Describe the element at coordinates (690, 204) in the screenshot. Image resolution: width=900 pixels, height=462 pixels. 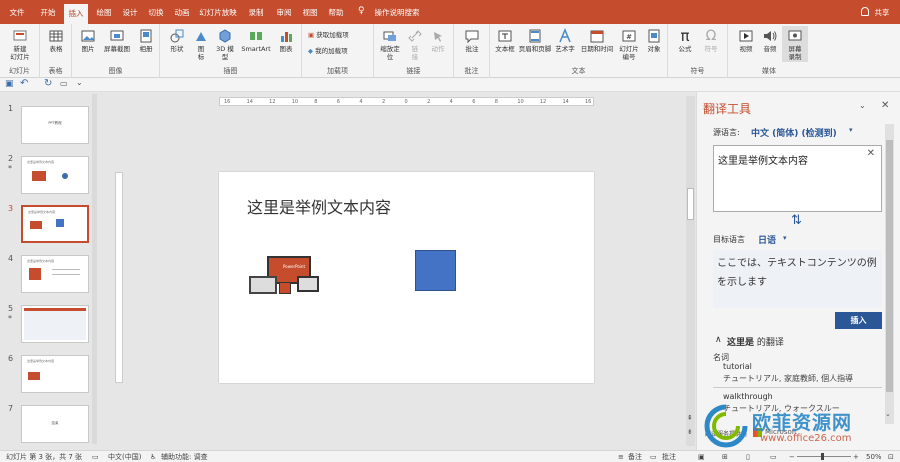
I see `scroll-thumb` at that location.